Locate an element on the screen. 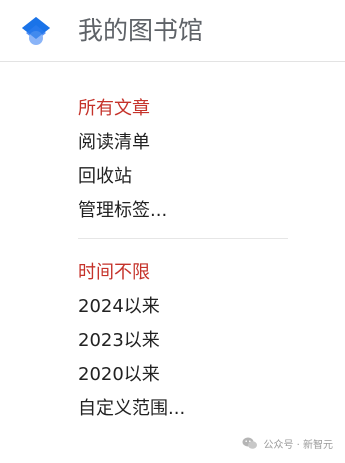 The image size is (345, 463). app-header: 我的图书馆 is located at coordinates (172, 31).